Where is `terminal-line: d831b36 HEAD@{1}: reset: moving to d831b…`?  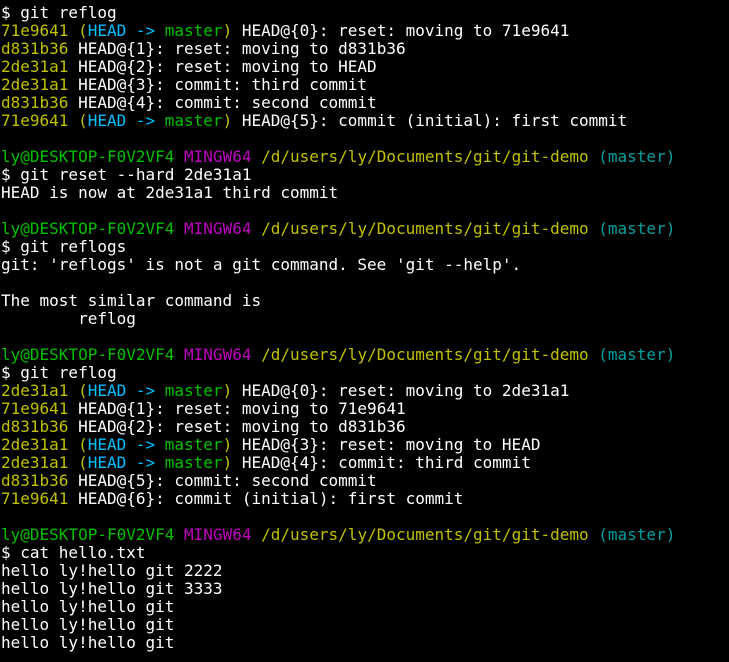
terminal-line: d831b36 HEAD@{1}: reset: moving to d831b… is located at coordinates (365, 49).